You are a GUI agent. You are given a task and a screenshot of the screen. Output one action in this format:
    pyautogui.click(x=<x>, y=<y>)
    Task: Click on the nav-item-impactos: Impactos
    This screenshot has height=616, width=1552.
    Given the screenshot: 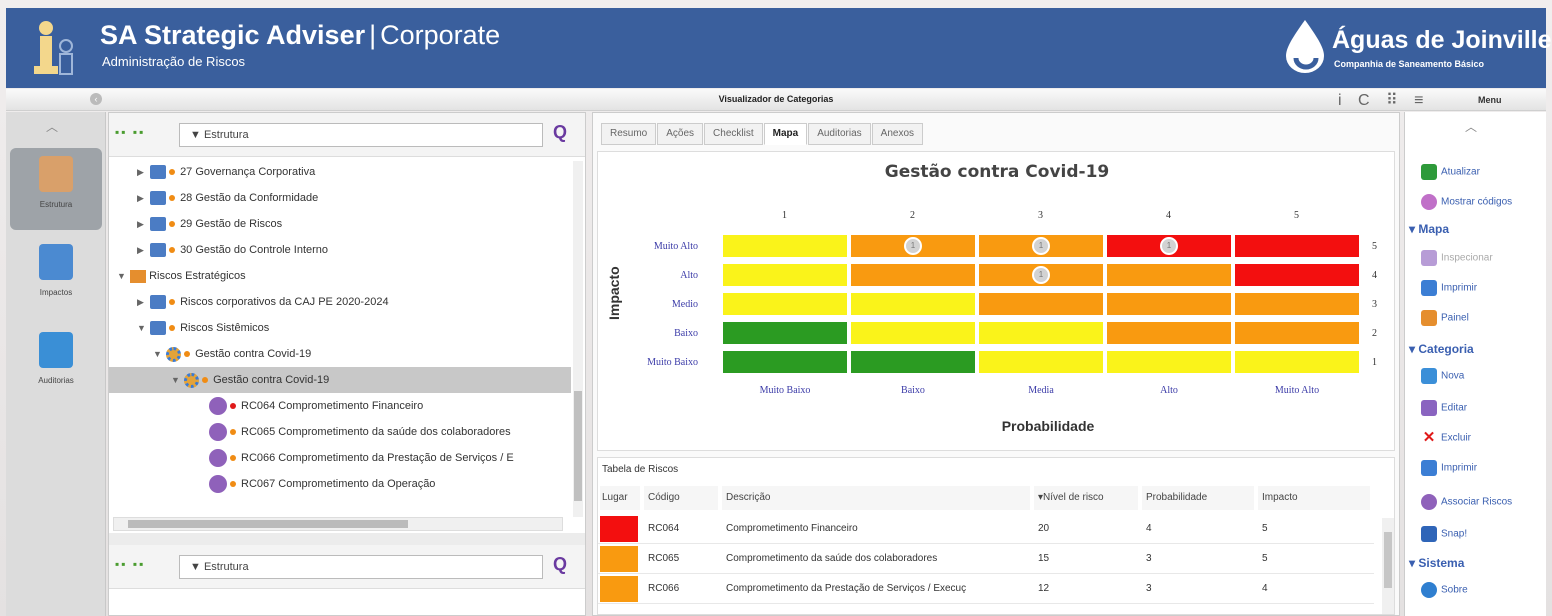 What is the action you would take?
    pyautogui.click(x=56, y=277)
    